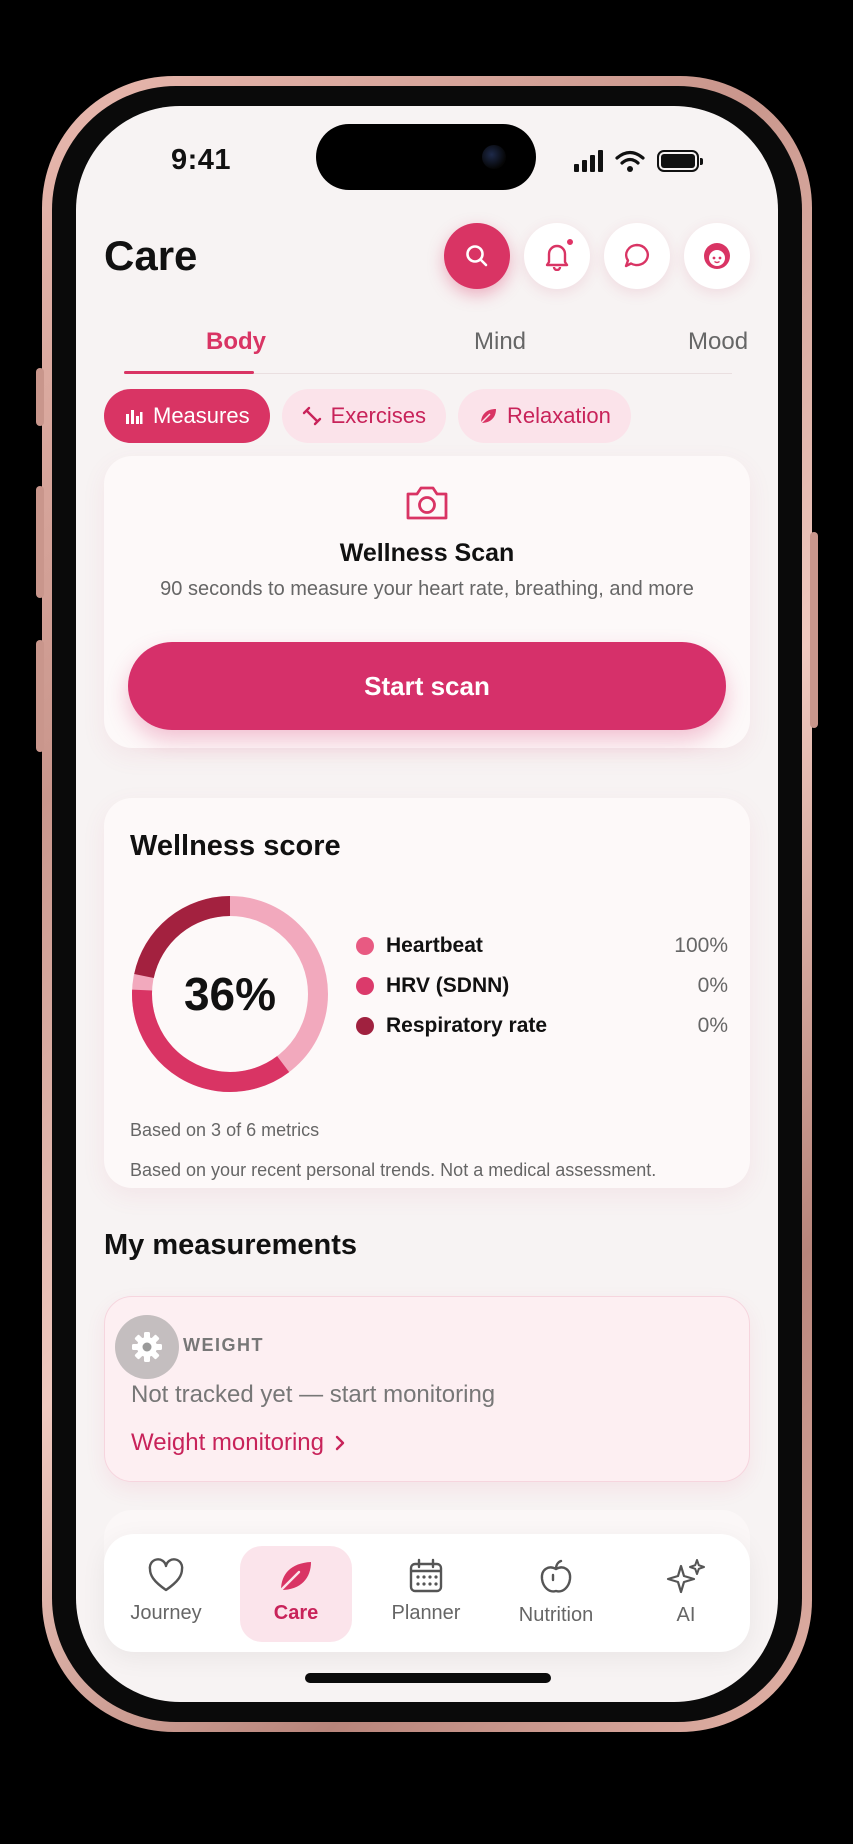 This screenshot has width=853, height=1844. I want to click on metrics-count-note: Based on 3 of 6 metrics, so click(225, 1130).